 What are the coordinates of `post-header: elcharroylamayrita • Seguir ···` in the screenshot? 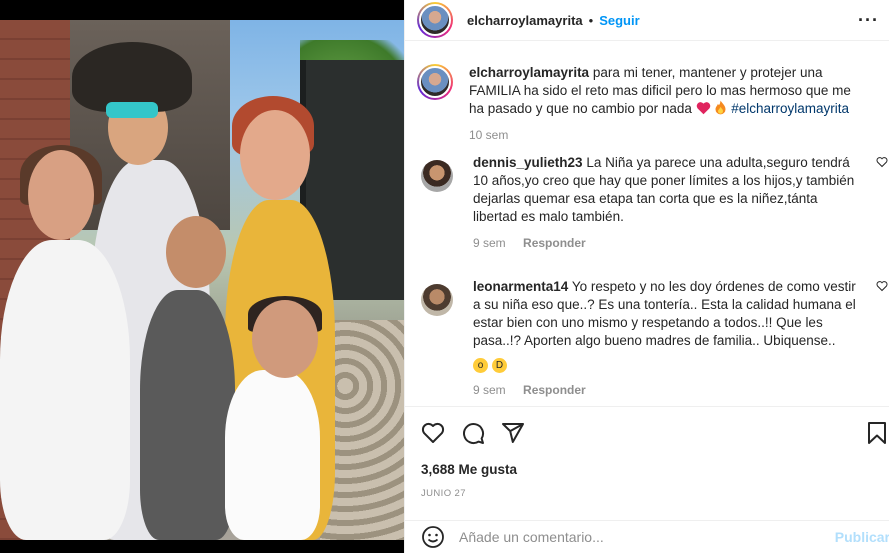 It's located at (647, 20).